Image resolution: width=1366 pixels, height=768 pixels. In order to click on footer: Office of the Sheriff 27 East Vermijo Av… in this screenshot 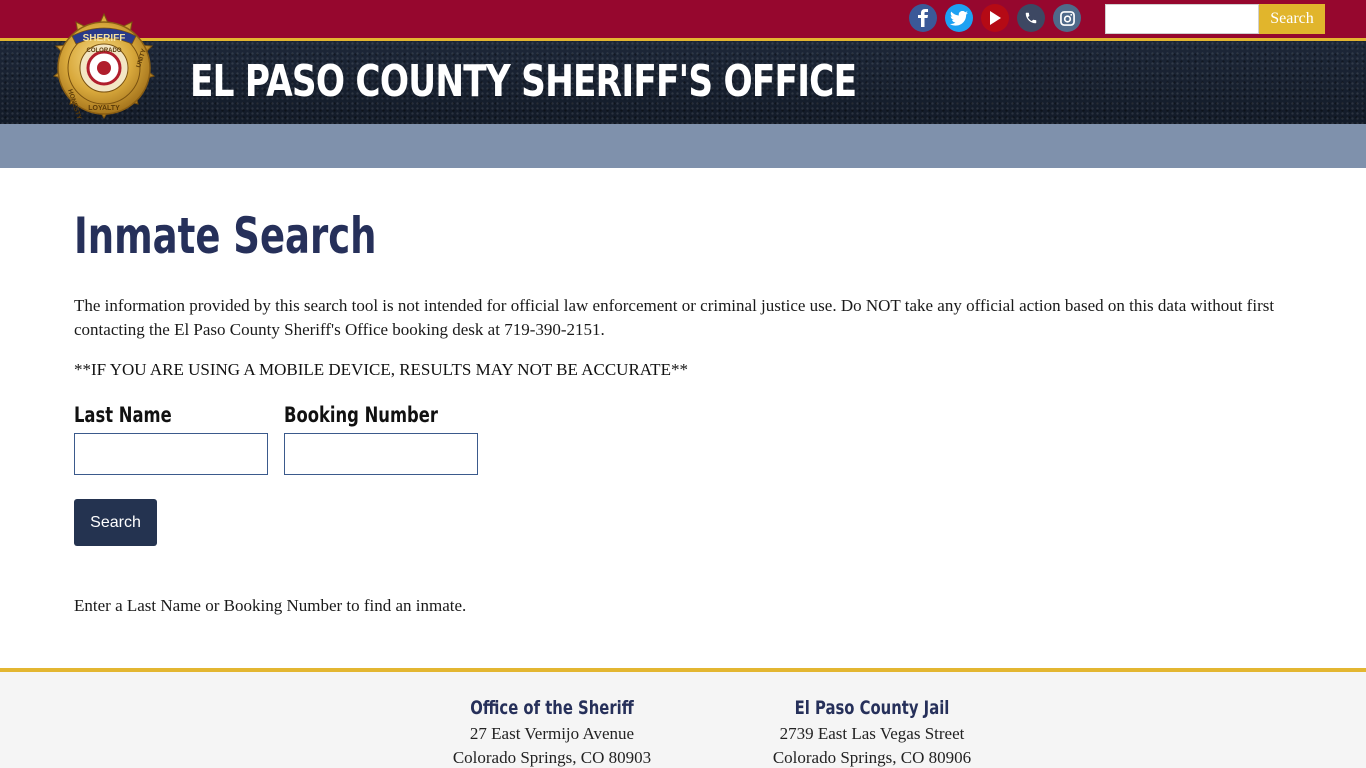, I will do `click(683, 720)`.